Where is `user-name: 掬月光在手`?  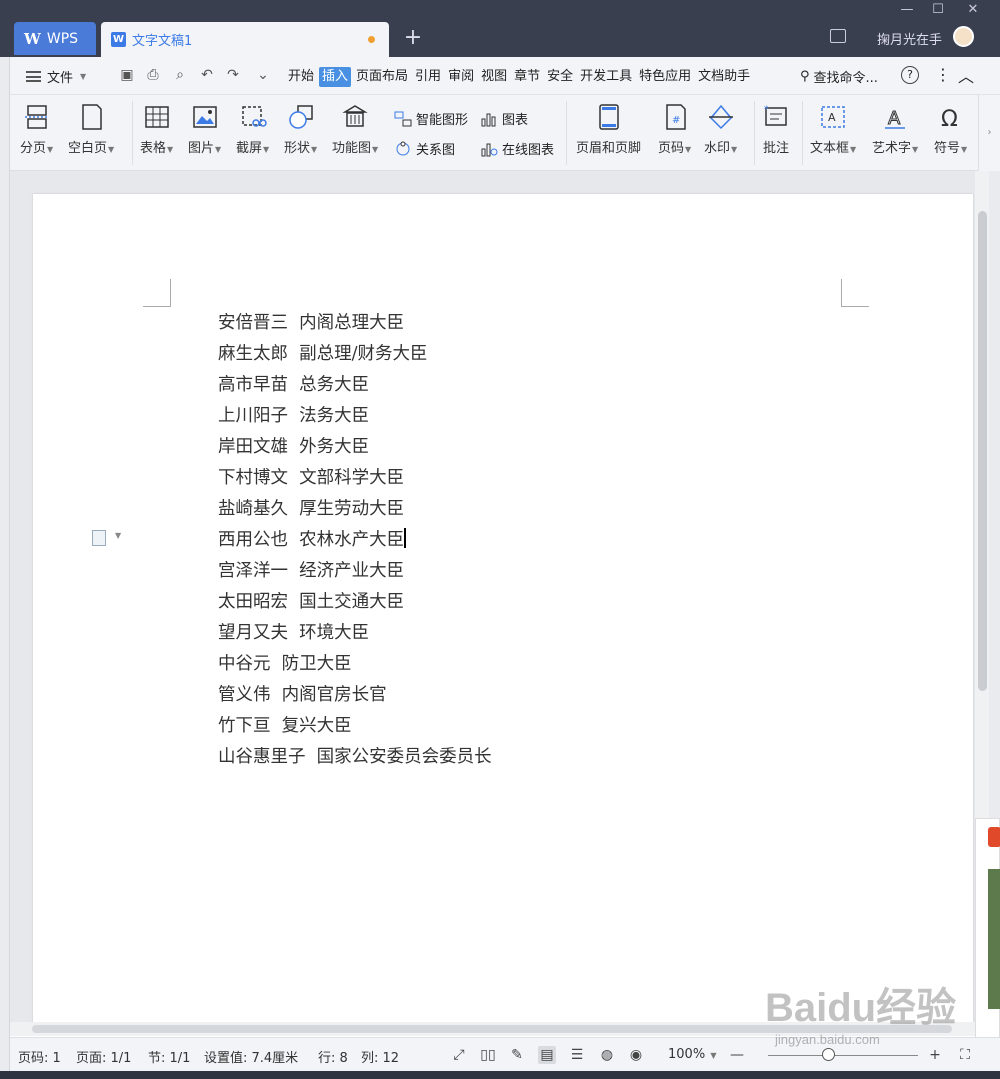
user-name: 掬月光在手 is located at coordinates (909, 38).